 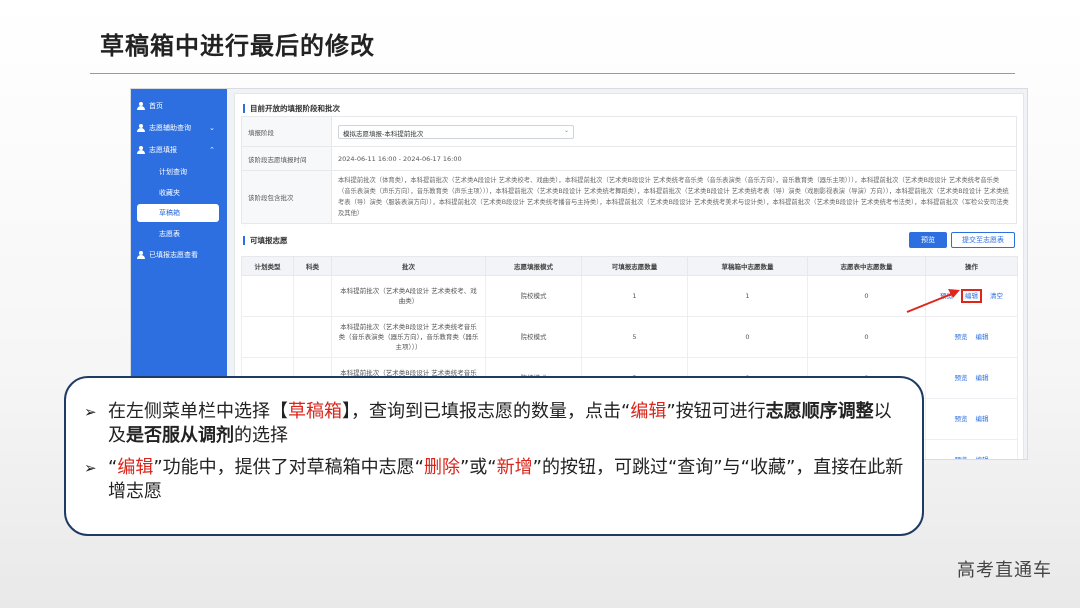 I want to click on highlight-drafts: 草稿箱, so click(x=315, y=411).